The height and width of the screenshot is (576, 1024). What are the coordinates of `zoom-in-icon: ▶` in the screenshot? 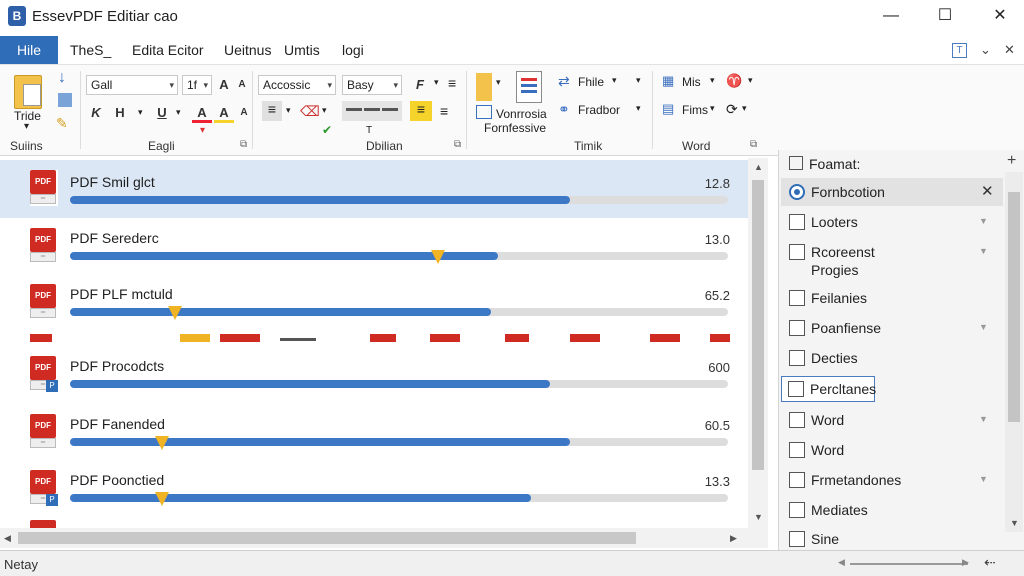 It's located at (965, 562).